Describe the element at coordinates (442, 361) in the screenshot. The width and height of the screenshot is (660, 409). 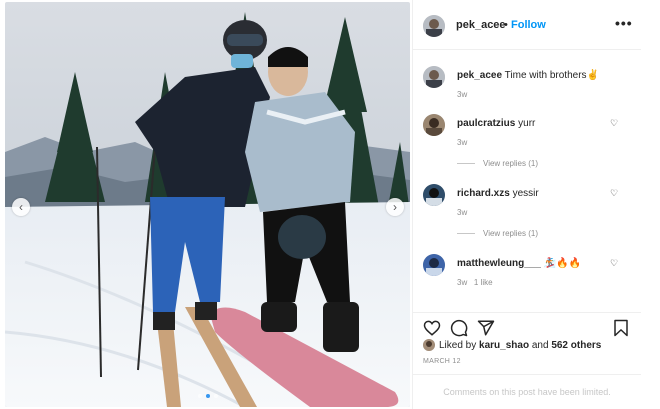
I see `post-date: MARCH 12` at that location.